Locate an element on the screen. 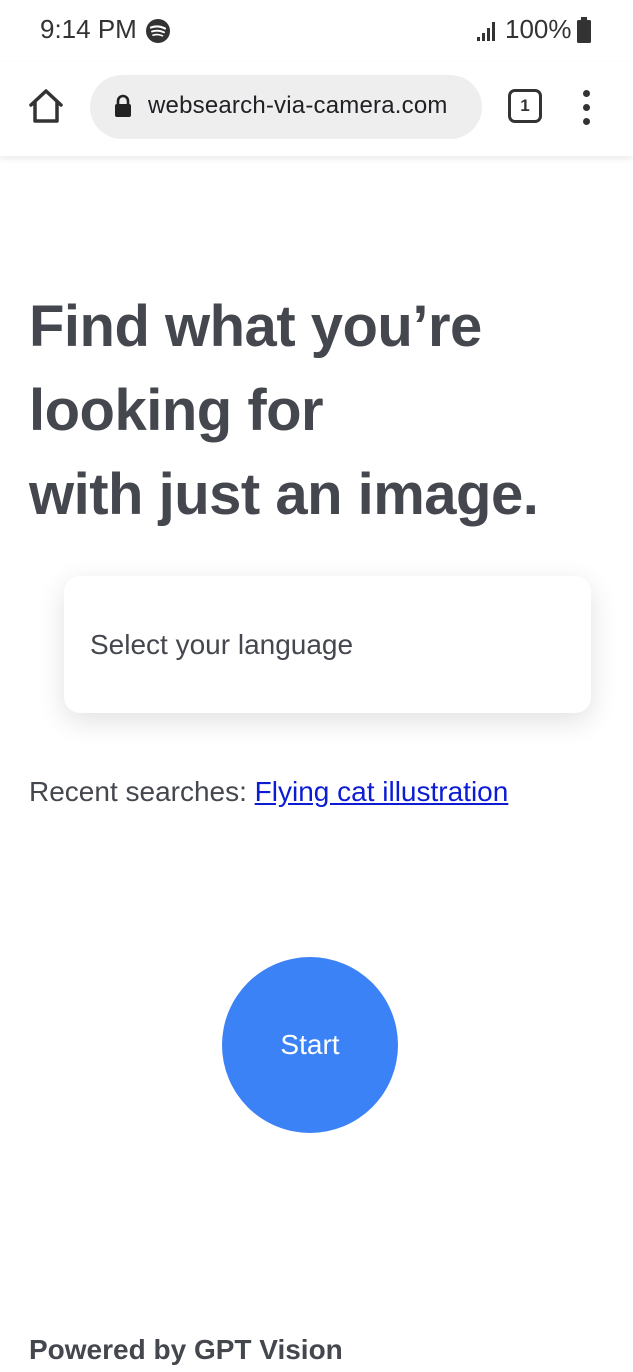 The width and height of the screenshot is (633, 1372). recent-searches: Recent searches: Flying cat illustration is located at coordinates (268, 792).